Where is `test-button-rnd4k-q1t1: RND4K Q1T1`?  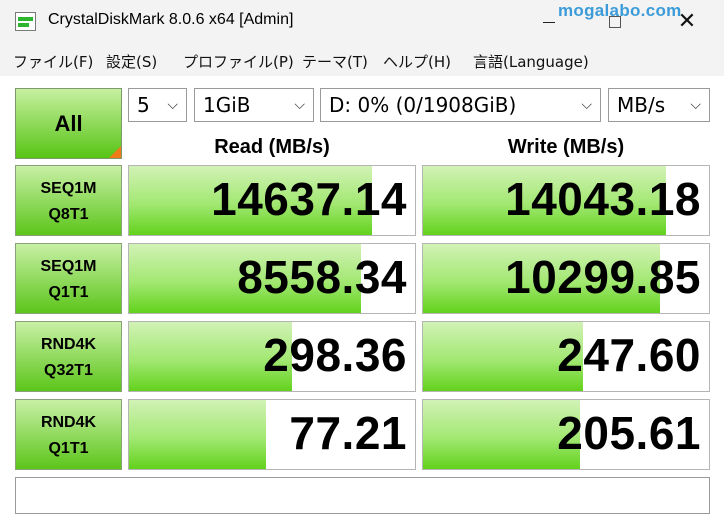 test-button-rnd4k-q1t1: RND4K Q1T1 is located at coordinates (68, 434).